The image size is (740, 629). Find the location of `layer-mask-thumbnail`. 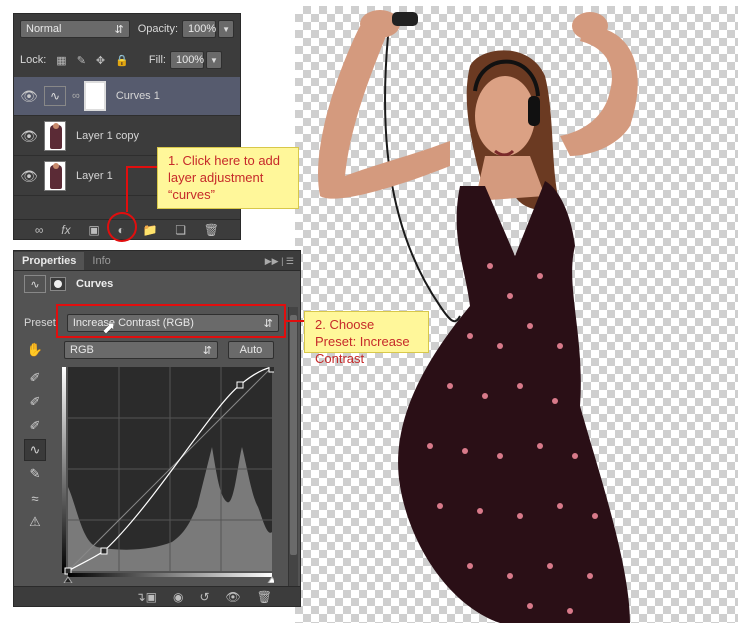

layer-mask-thumbnail is located at coordinates (94, 96).